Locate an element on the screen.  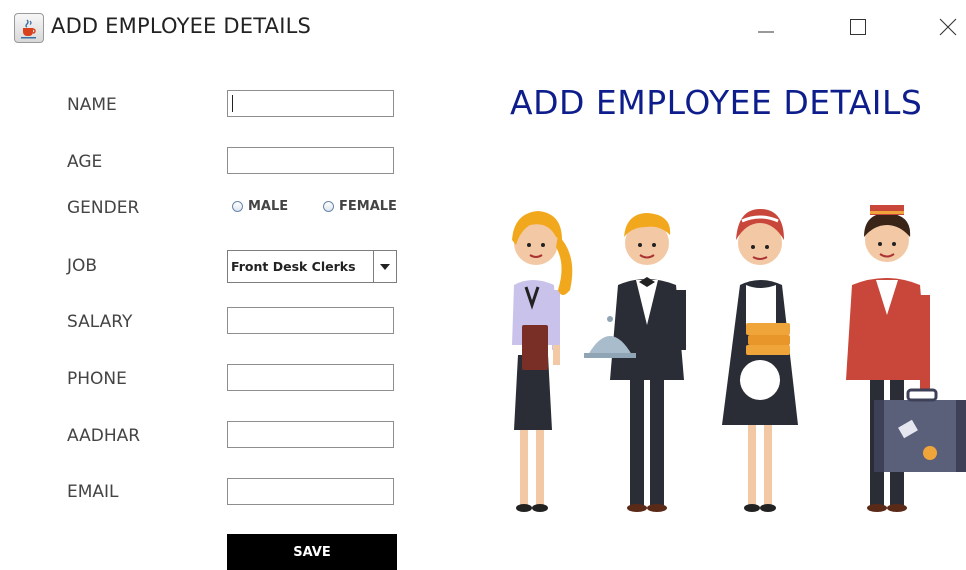
salary-label: SALARY is located at coordinates (100, 322).